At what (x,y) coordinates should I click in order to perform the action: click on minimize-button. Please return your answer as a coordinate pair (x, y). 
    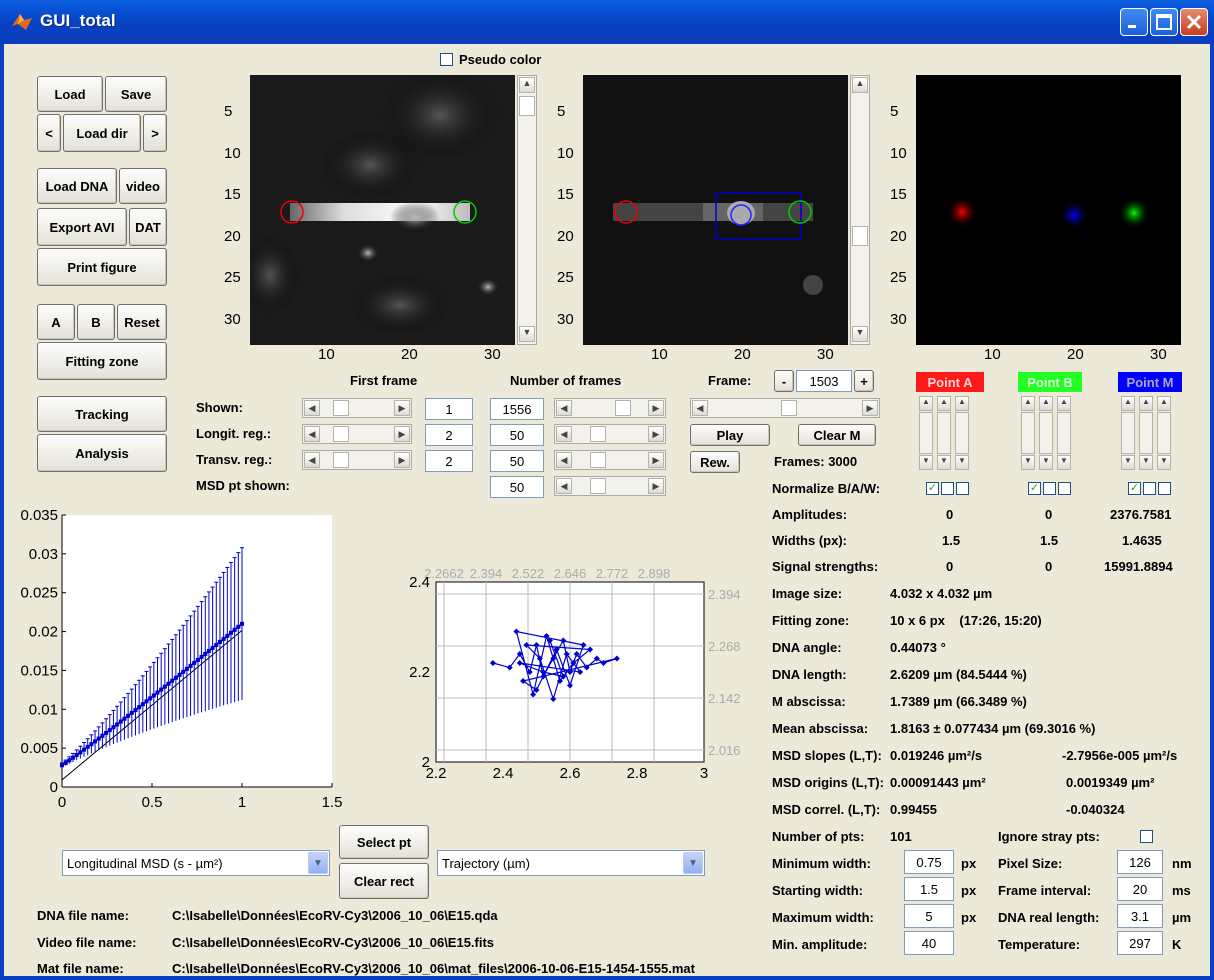
    Looking at the image, I should click on (1134, 22).